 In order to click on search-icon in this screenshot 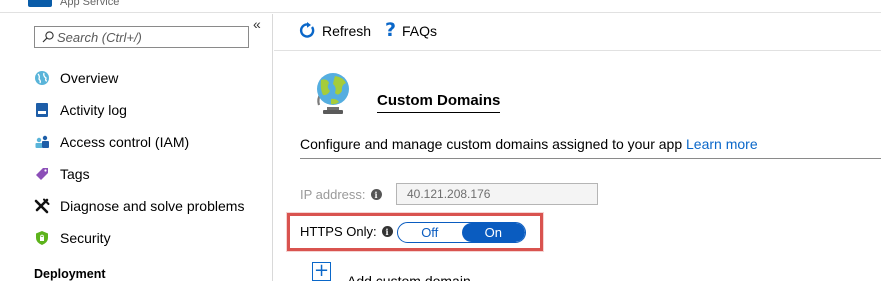, I will do `click(48, 37)`.